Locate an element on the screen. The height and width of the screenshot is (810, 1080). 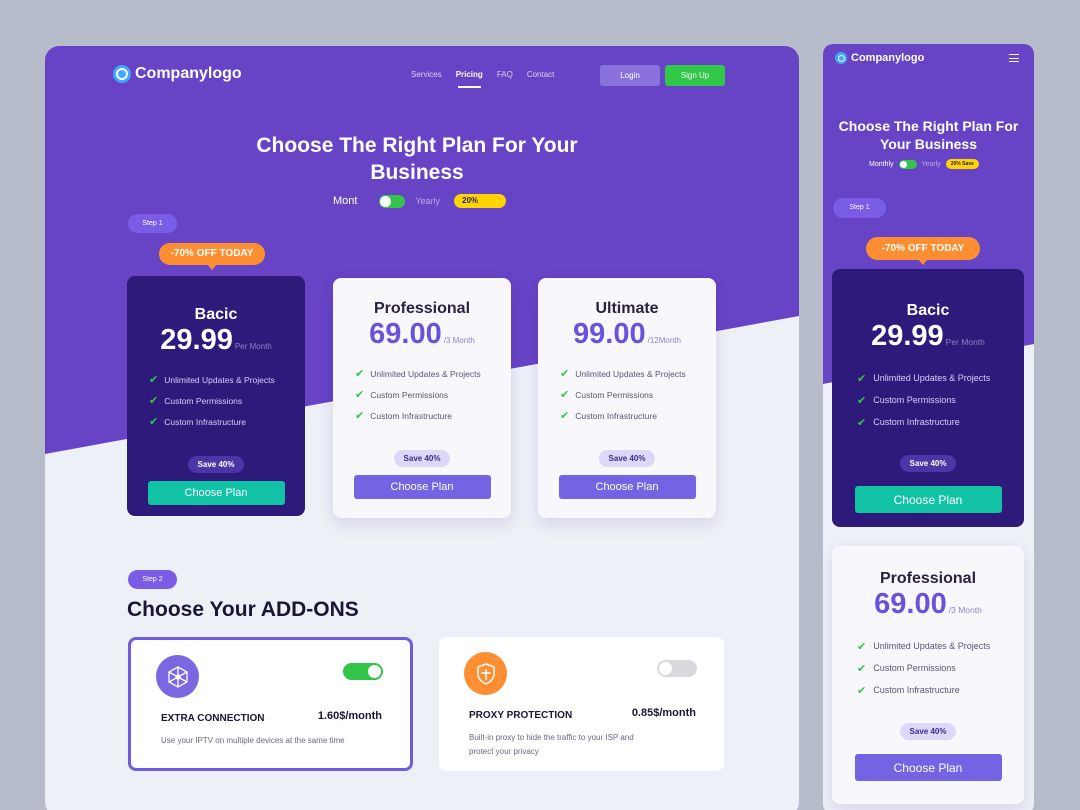
mobile-step-1-badge: Step 1 is located at coordinates (859, 208).